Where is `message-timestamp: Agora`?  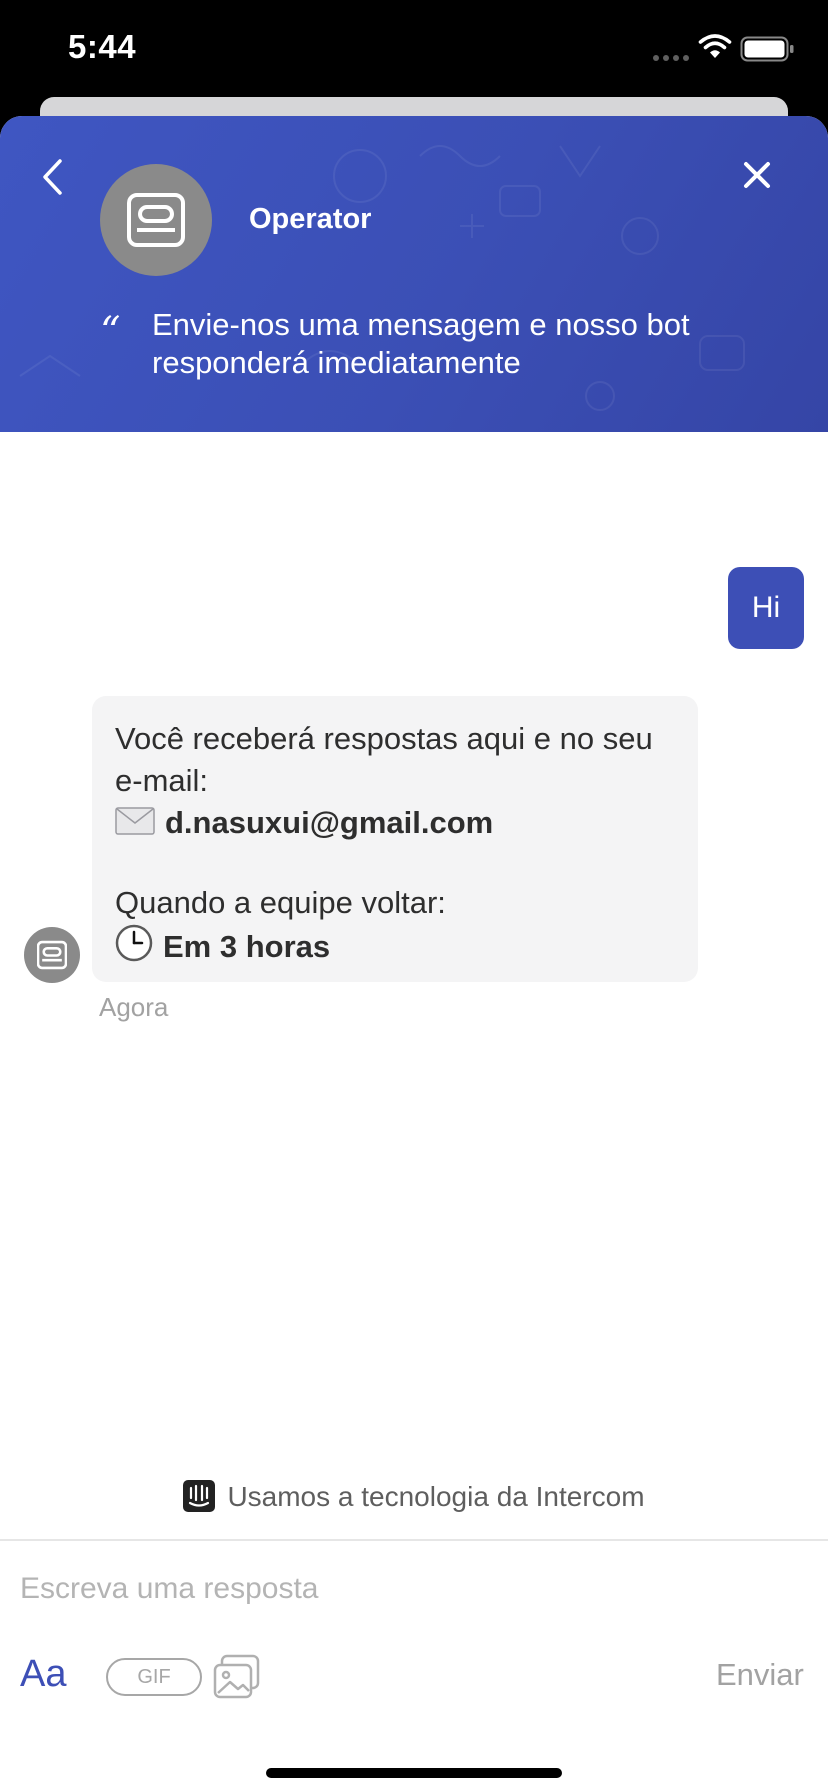
message-timestamp: Agora is located at coordinates (134, 1007).